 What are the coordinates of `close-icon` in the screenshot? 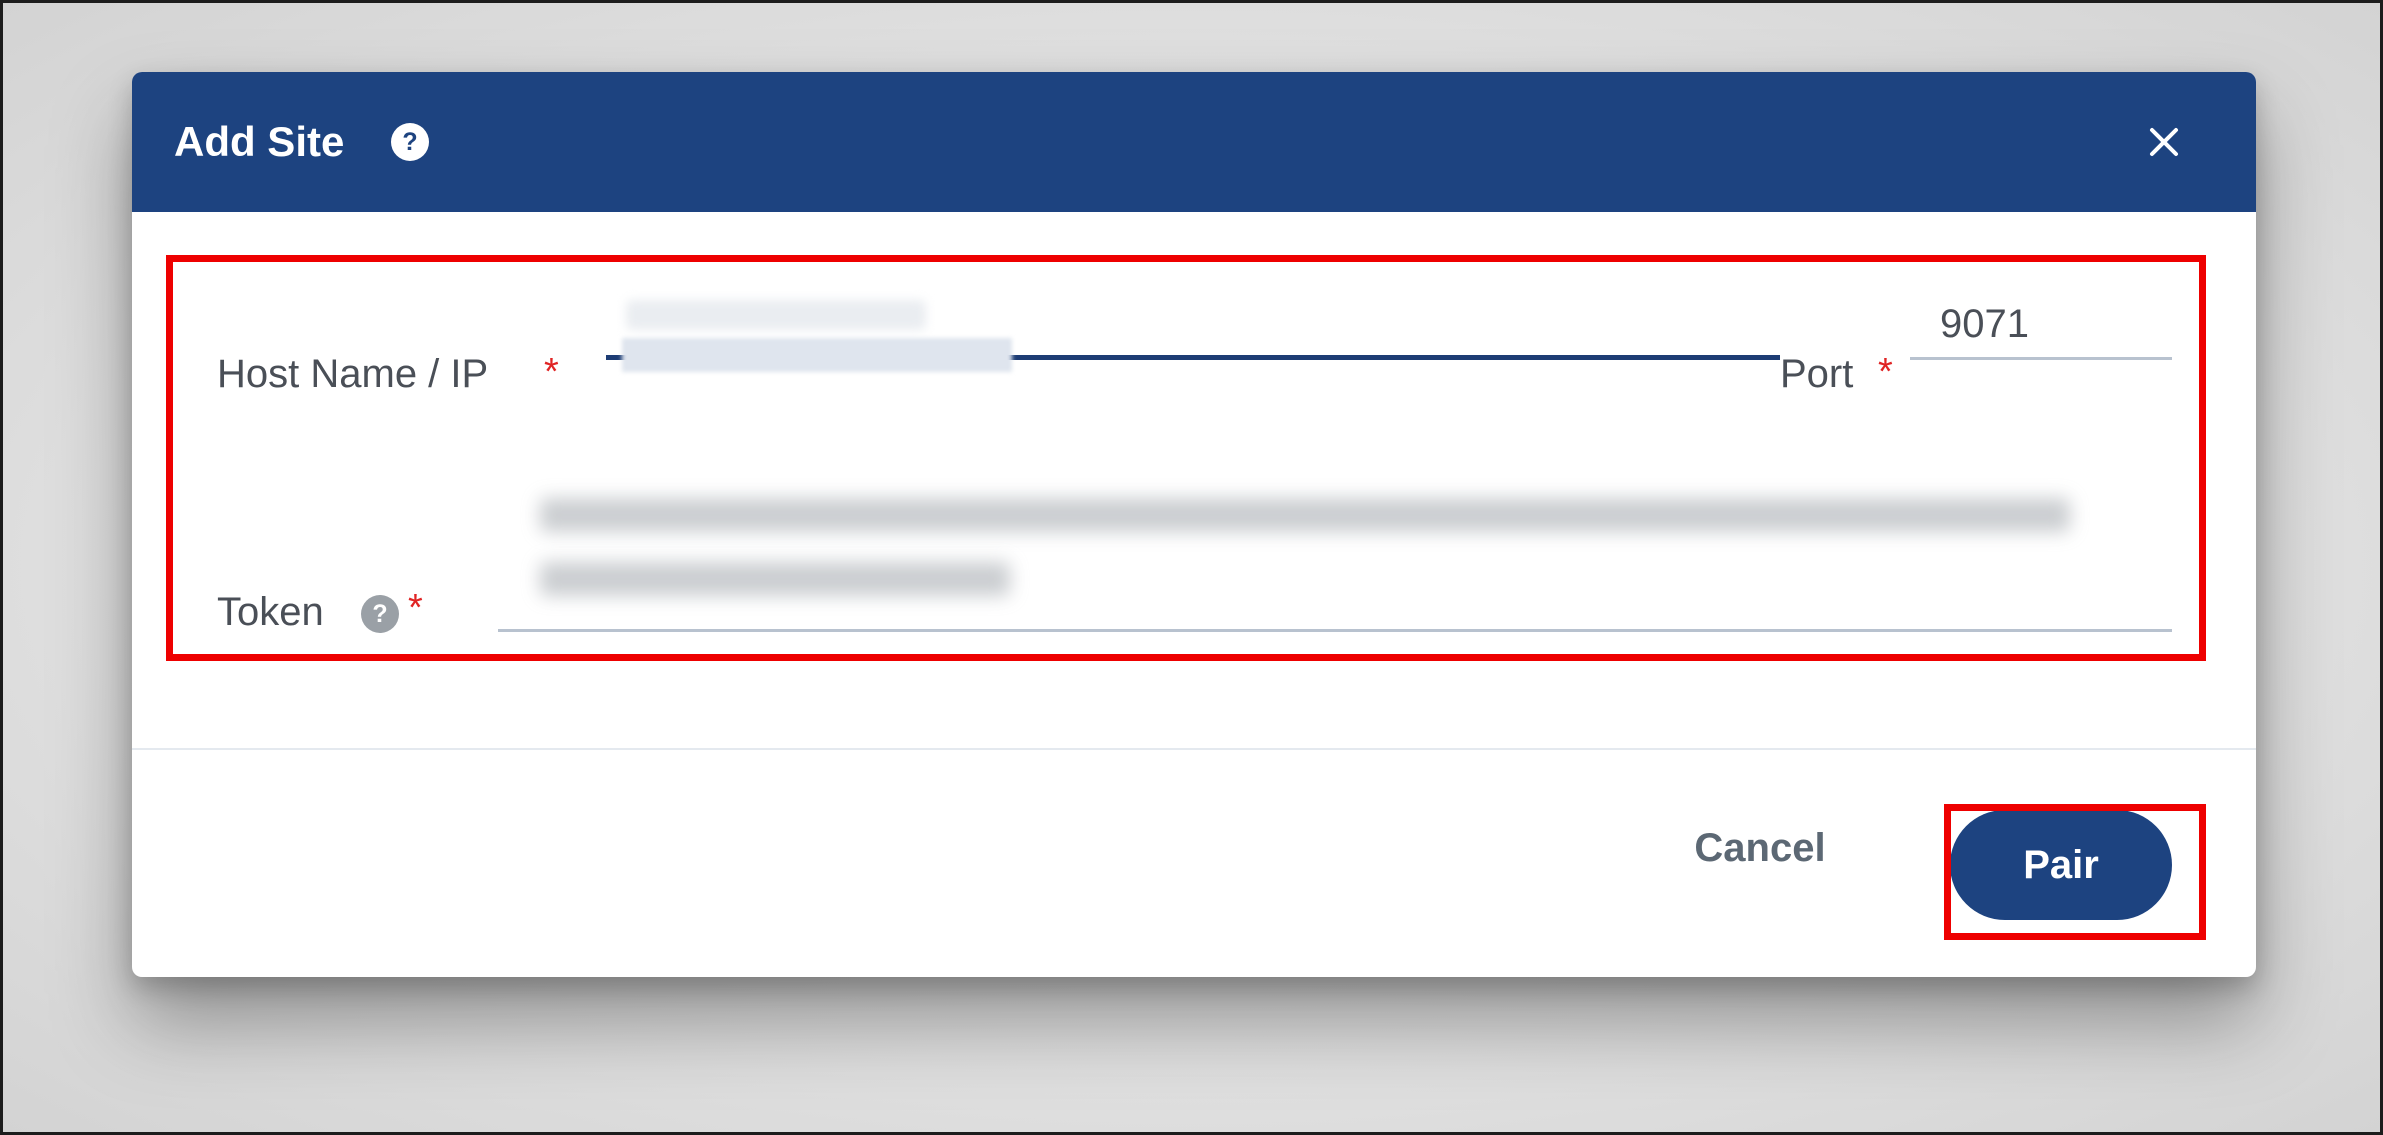 It's located at (2164, 142).